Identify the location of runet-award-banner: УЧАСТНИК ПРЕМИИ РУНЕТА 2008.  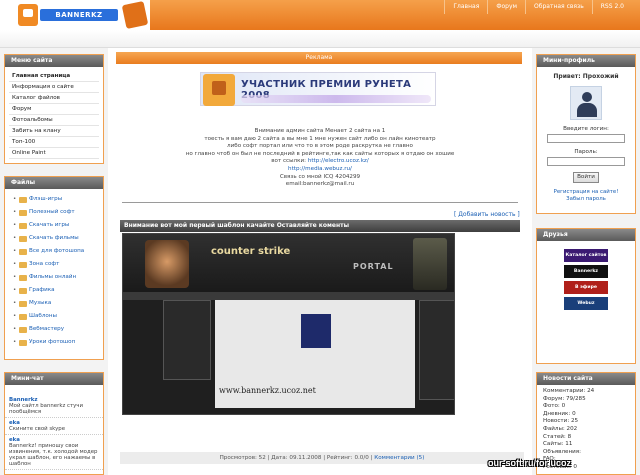
(318, 89).